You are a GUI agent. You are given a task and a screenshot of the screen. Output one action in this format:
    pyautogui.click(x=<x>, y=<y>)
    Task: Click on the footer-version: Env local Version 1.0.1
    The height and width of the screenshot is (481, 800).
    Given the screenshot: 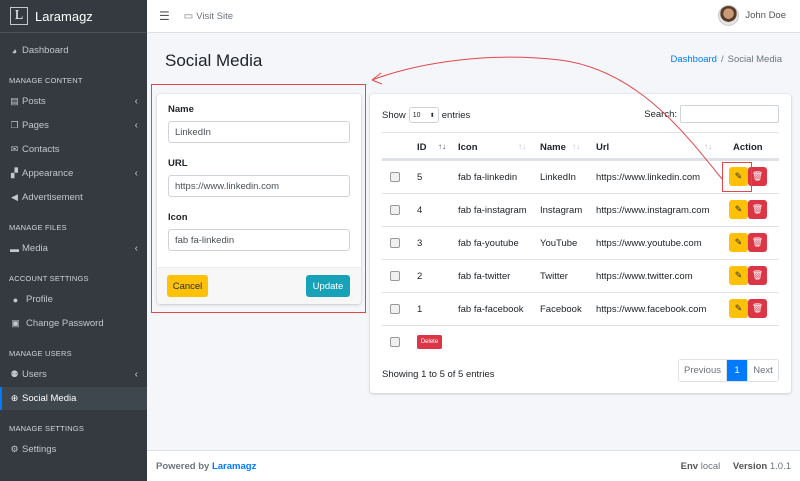 What is the action you would take?
    pyautogui.click(x=736, y=466)
    